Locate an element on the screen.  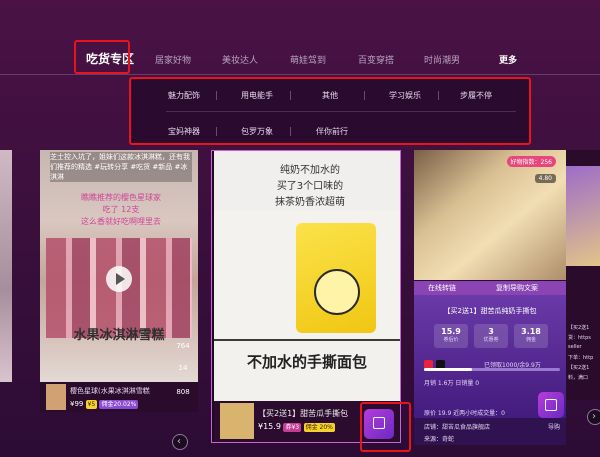
text-line: 料，满口 is located at coordinates (578, 378).